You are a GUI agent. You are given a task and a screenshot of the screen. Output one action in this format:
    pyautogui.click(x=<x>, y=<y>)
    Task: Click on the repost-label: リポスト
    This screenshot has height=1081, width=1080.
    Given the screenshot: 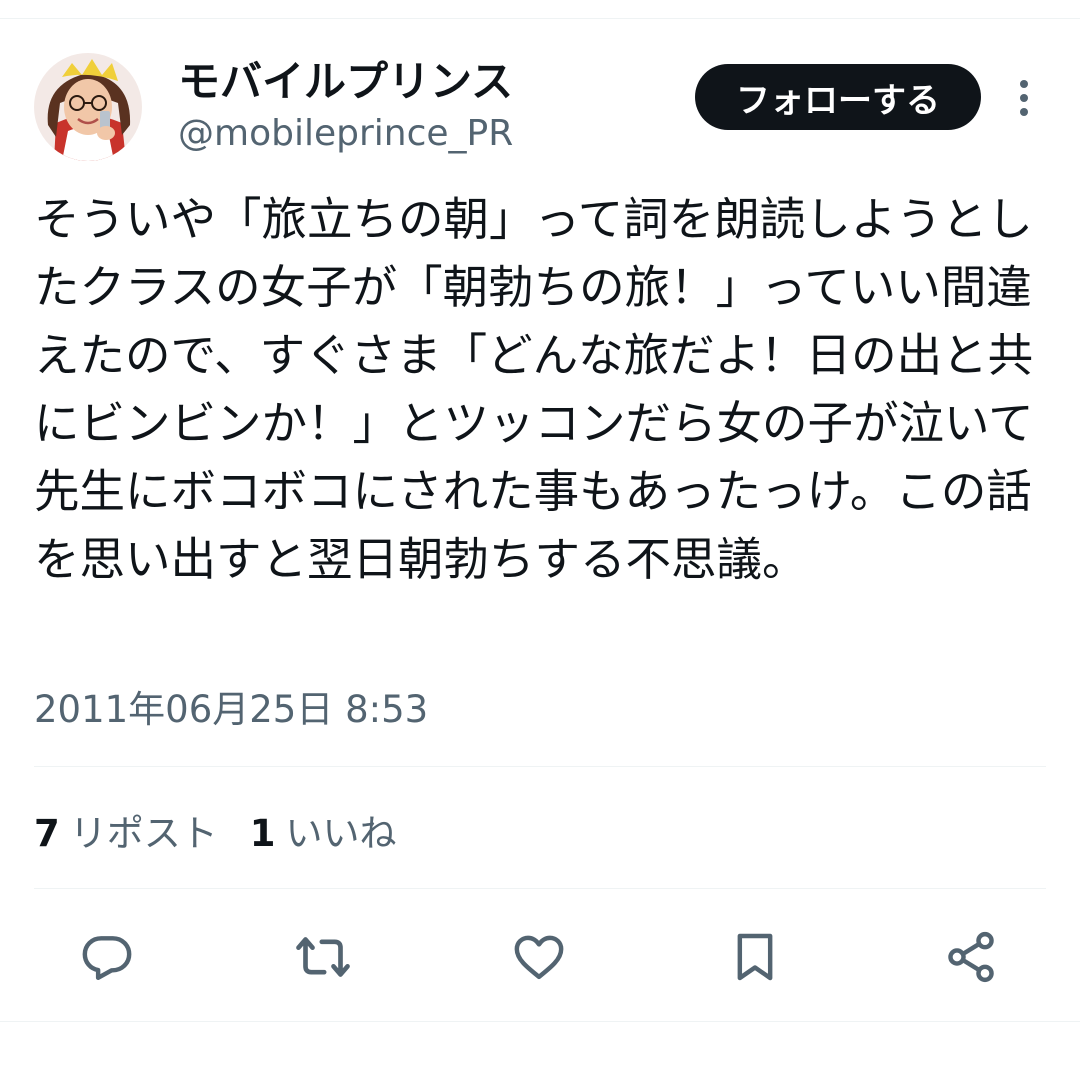 What is the action you would take?
    pyautogui.click(x=143, y=833)
    